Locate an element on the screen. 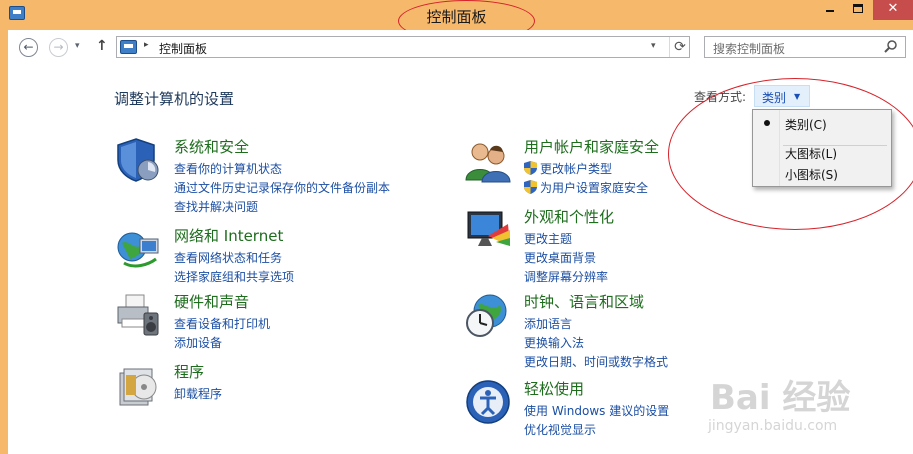 This screenshot has width=913, height=454. minimize-icon is located at coordinates (830, 11).